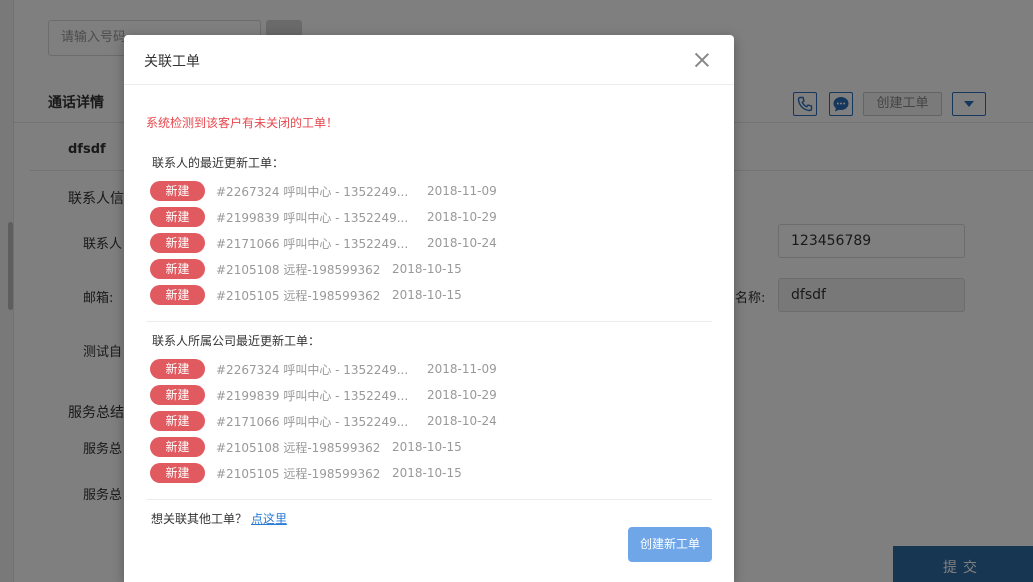 Image resolution: width=1033 pixels, height=582 pixels. Describe the element at coordinates (242, 123) in the screenshot. I see `open-ticket-warning: 系统检测到该客户有未关闭的工单！` at that location.